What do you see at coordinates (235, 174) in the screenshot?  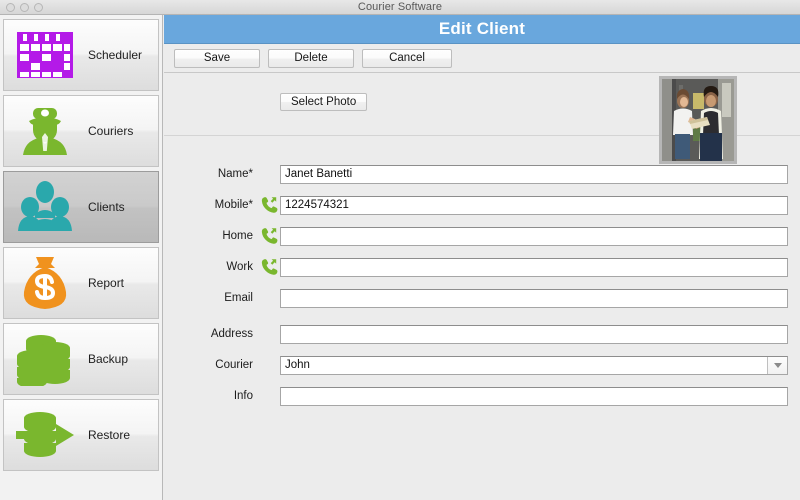 I see `field-label: Name*` at bounding box center [235, 174].